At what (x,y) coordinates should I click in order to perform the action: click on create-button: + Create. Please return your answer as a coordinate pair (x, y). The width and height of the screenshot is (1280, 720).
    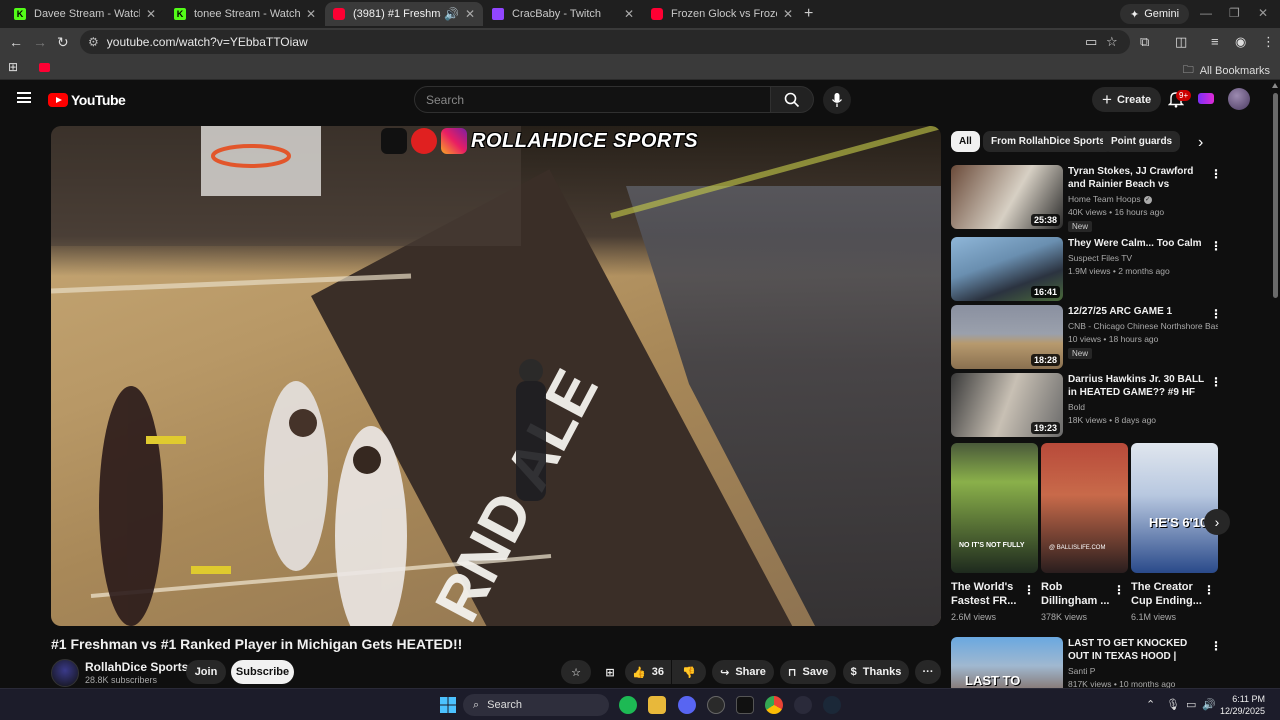
    Looking at the image, I should click on (1127, 99).